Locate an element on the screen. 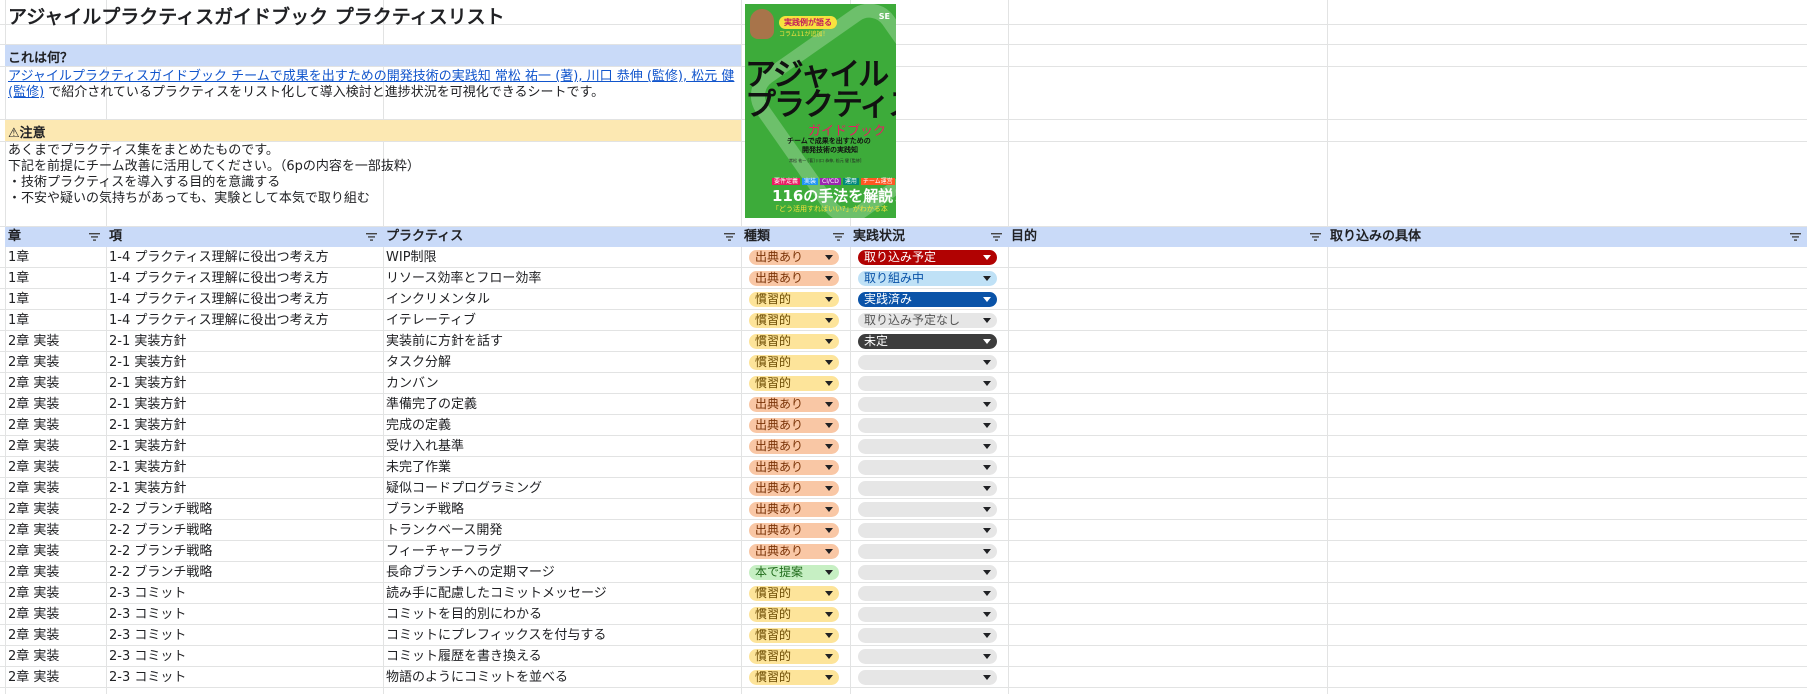  cell-practice: 未完了作業 is located at coordinates (562, 467).